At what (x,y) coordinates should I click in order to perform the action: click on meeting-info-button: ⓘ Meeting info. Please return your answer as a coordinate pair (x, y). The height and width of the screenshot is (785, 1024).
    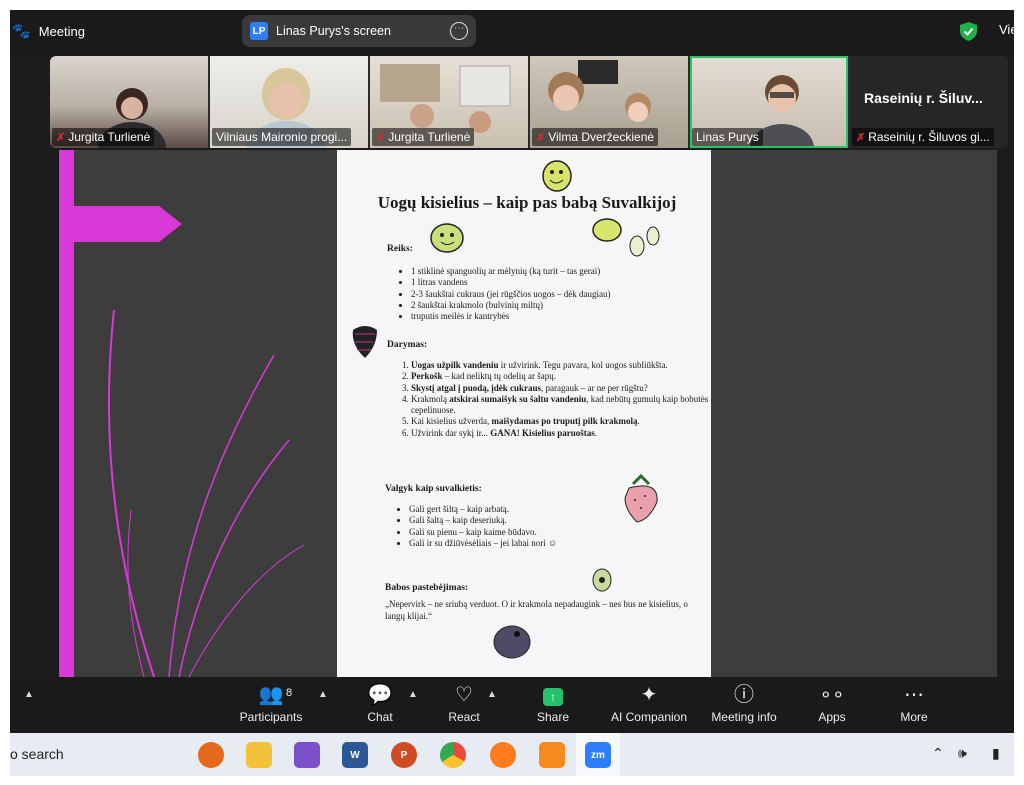
    Looking at the image, I should click on (744, 703).